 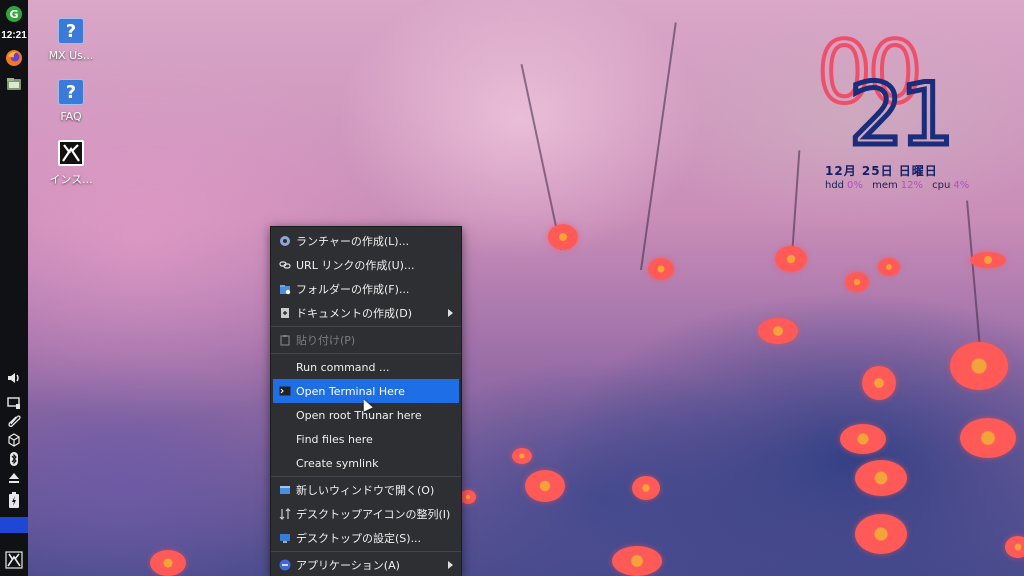 I want to click on folder-icon, so click(x=284, y=289).